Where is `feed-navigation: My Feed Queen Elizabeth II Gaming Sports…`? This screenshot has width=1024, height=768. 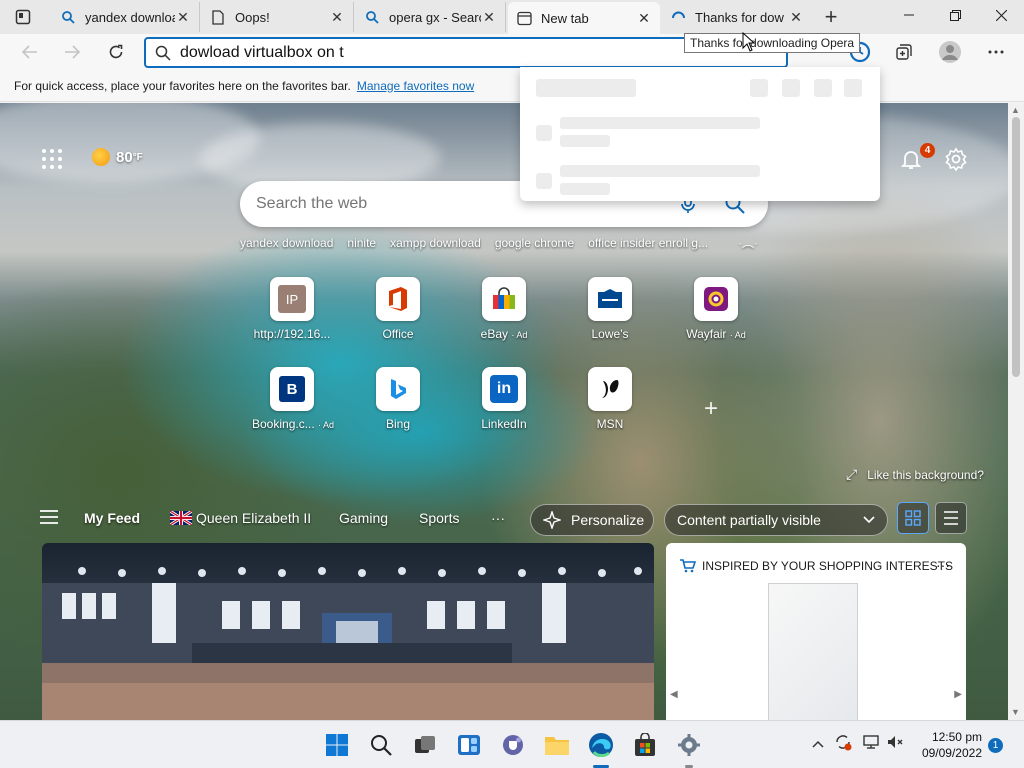 feed-navigation: My Feed Queen Elizabeth II Gaming Sports… is located at coordinates (504, 518).